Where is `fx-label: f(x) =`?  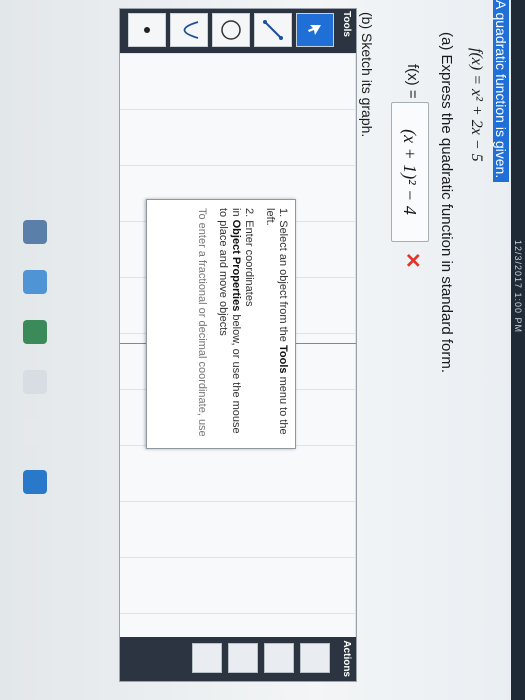
fx-label: f(x) = is located at coordinates (412, 81).